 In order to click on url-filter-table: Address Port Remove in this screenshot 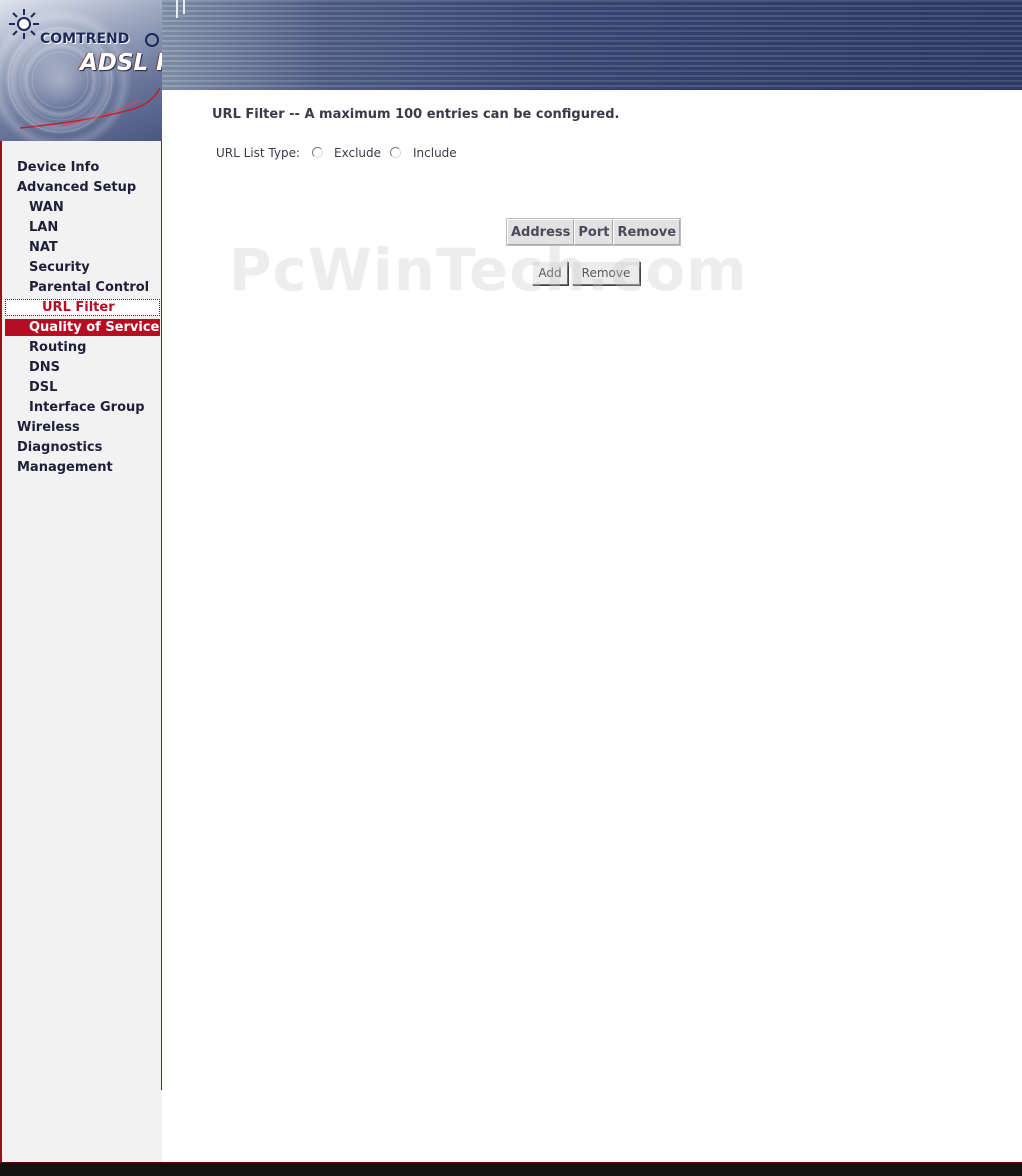, I will do `click(594, 232)`.